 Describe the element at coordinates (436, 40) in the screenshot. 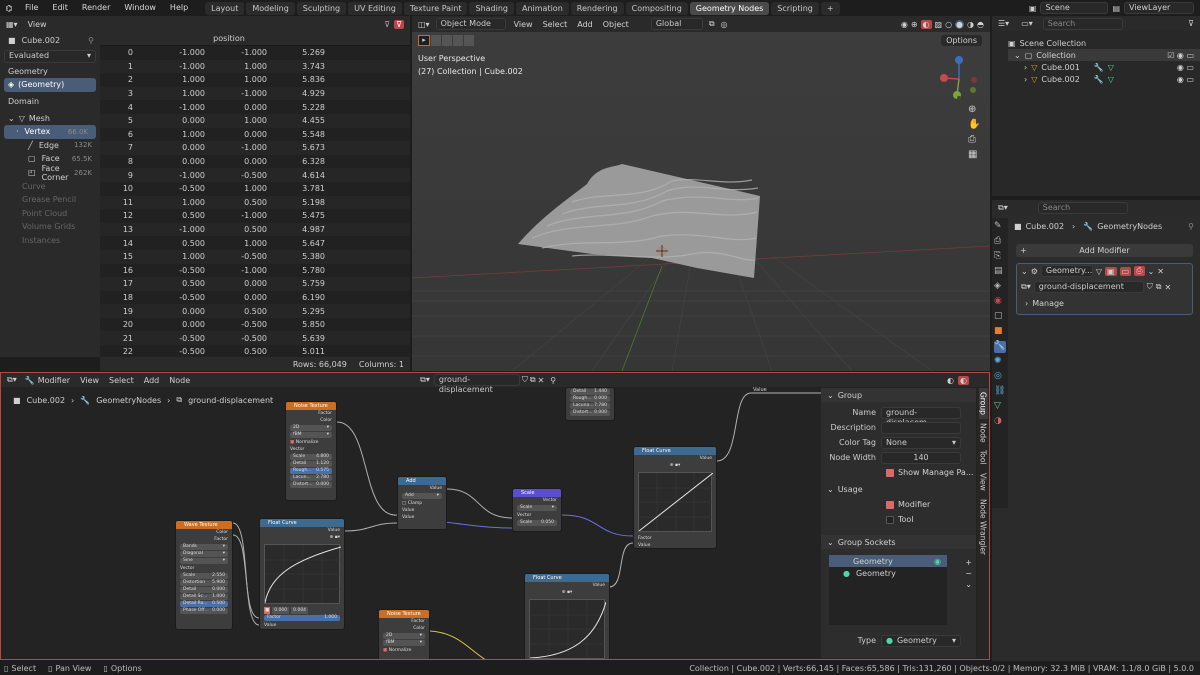

I see `select-new-icon` at that location.